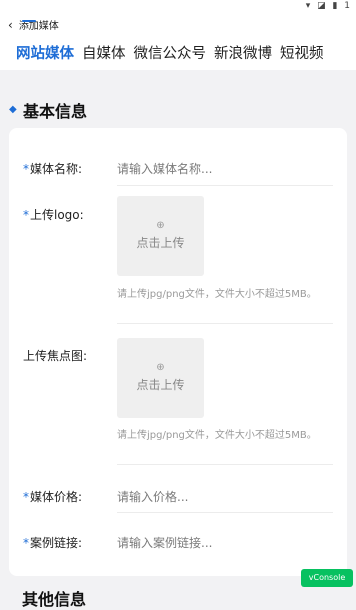  Describe the element at coordinates (53, 169) in the screenshot. I see `media-name-label: *媒体名称:` at that location.